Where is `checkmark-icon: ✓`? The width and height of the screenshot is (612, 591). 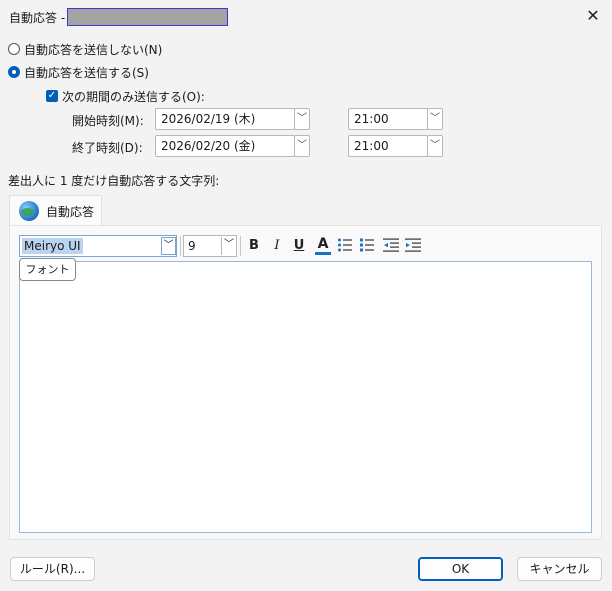 checkmark-icon: ✓ is located at coordinates (52, 96).